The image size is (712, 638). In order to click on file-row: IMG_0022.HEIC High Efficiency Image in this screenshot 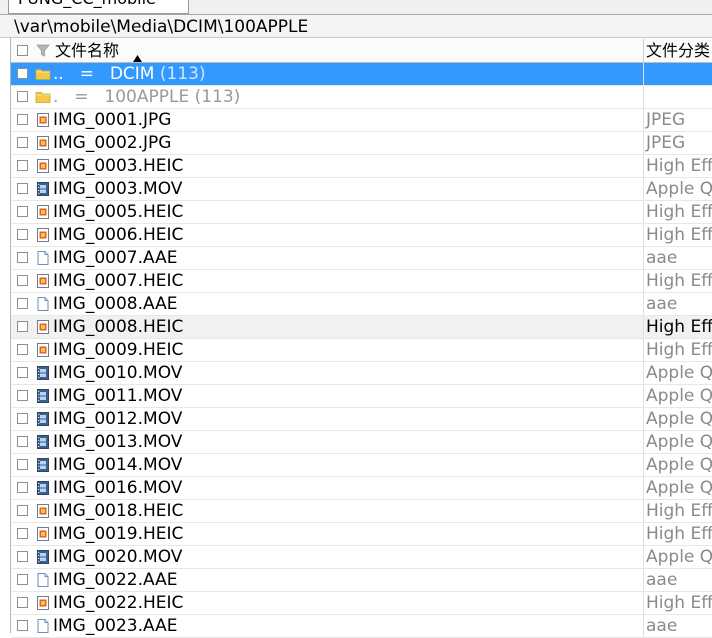, I will do `click(361, 603)`.